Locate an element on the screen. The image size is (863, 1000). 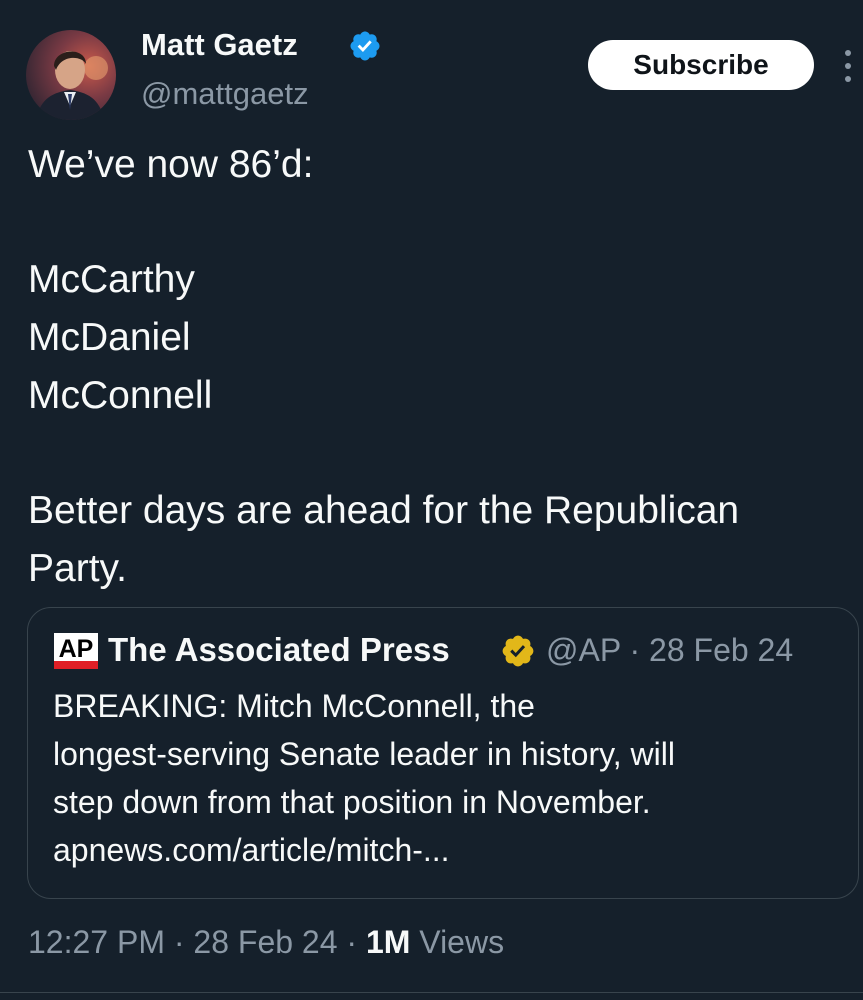
quoted-meta: @AP · 28 Feb 24 is located at coordinates (669, 650).